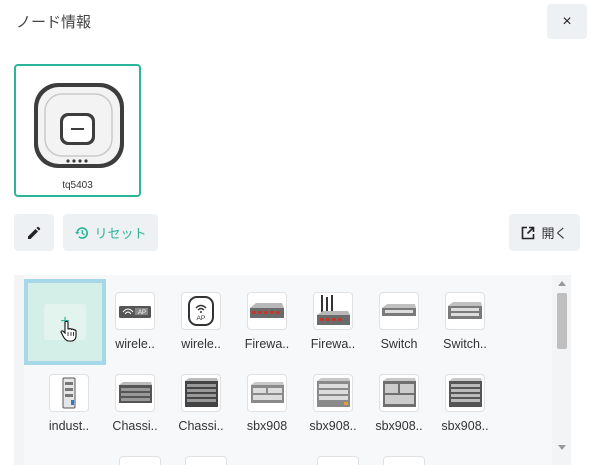 The image size is (595, 465). I want to click on reset-button: リセット, so click(110, 232).